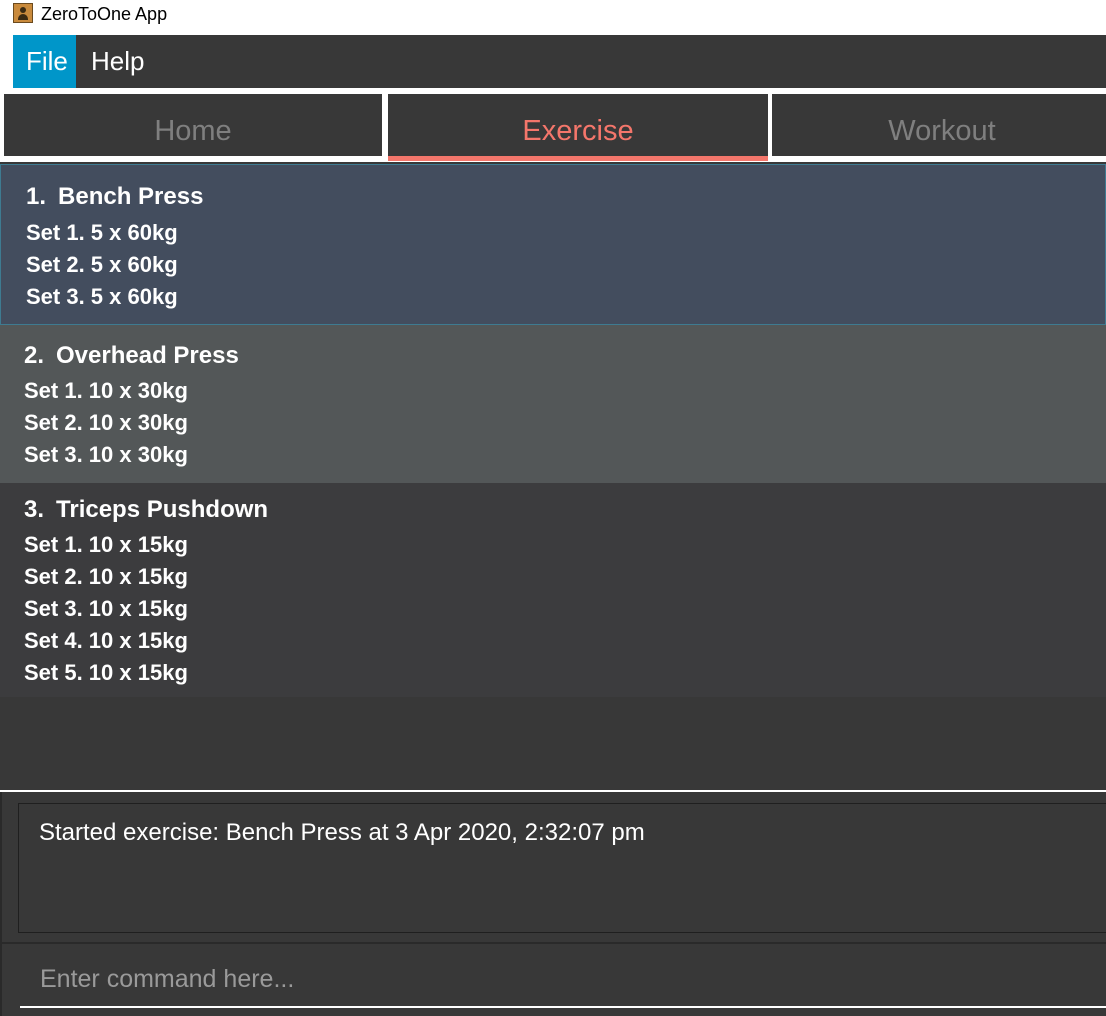  What do you see at coordinates (106, 454) in the screenshot?
I see `set-line: Set 3. 10 x 30kg` at bounding box center [106, 454].